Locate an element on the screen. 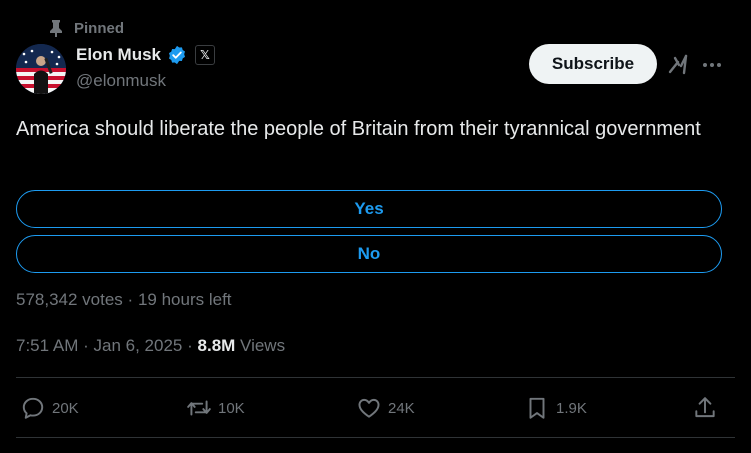 The width and height of the screenshot is (751, 453). share-icon is located at coordinates (705, 407).